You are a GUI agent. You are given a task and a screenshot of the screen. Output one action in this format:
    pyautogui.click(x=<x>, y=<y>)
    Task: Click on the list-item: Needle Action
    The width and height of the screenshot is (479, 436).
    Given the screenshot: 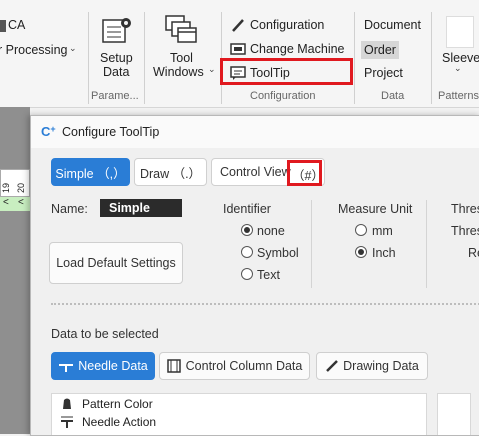 What is the action you would take?
    pyautogui.click(x=108, y=422)
    